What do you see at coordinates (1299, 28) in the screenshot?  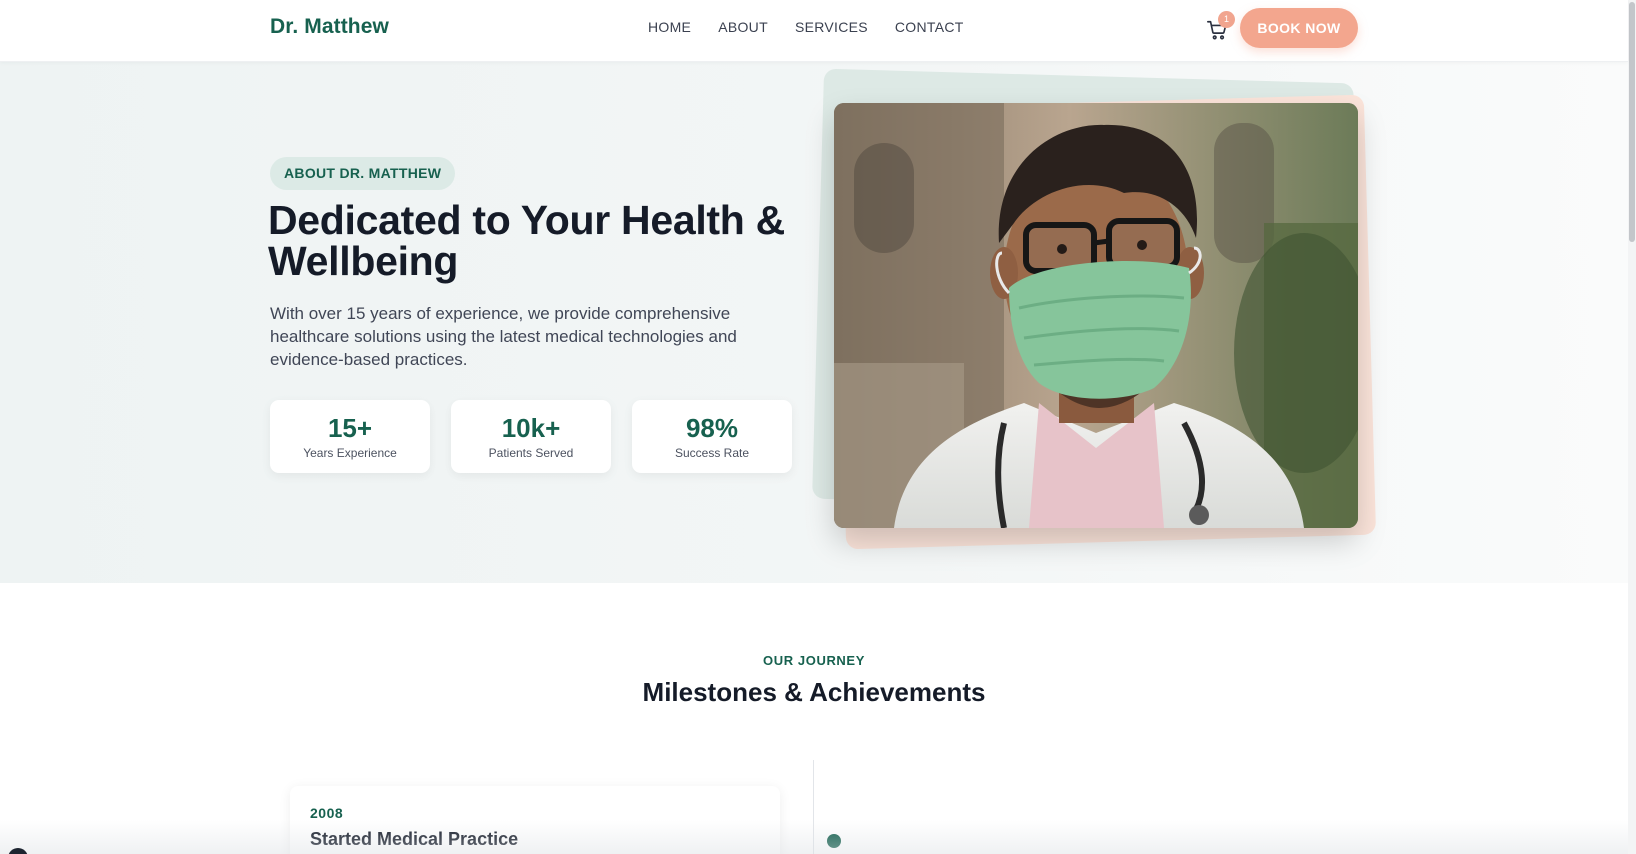 I see `book-now-button: BOOK NOW` at bounding box center [1299, 28].